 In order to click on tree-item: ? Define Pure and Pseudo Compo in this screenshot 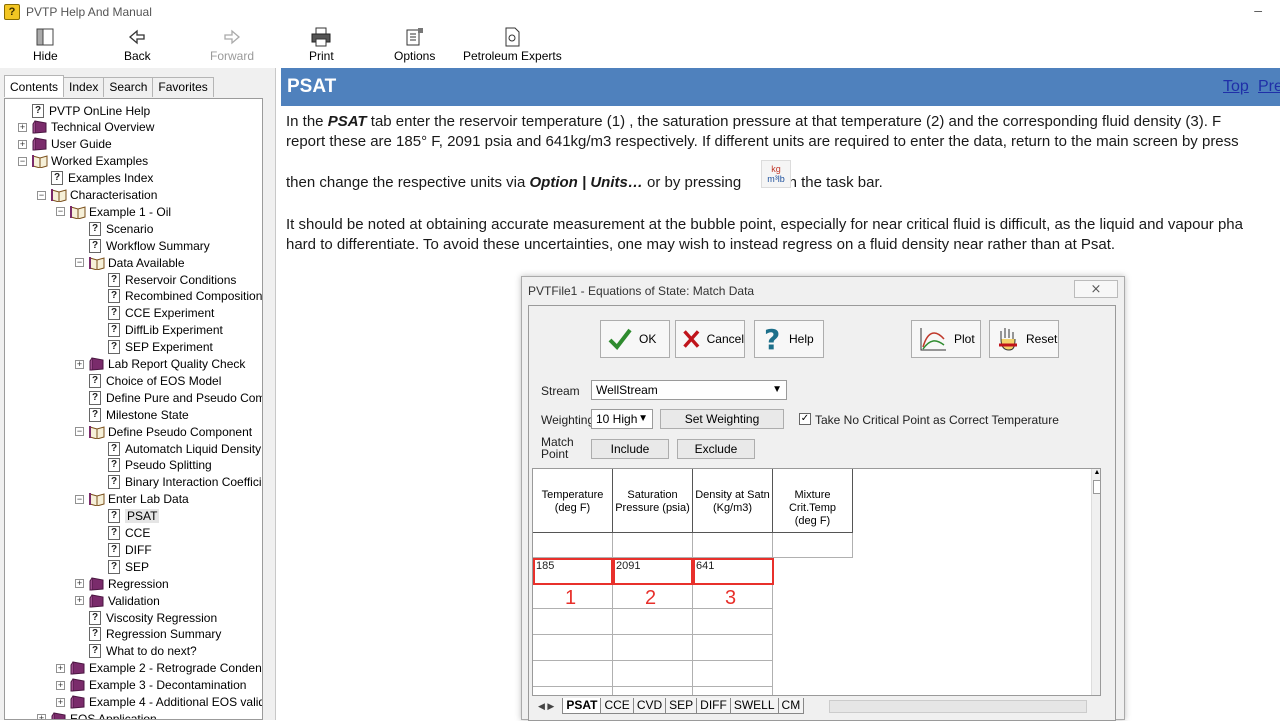, I will do `click(168, 397)`.